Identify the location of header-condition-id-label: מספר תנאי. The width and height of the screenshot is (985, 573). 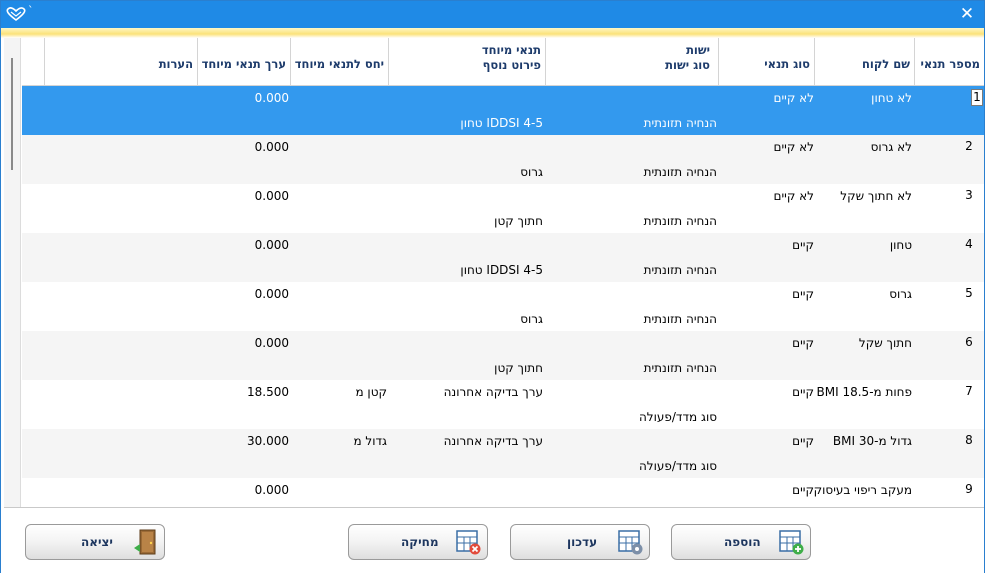
(950, 64).